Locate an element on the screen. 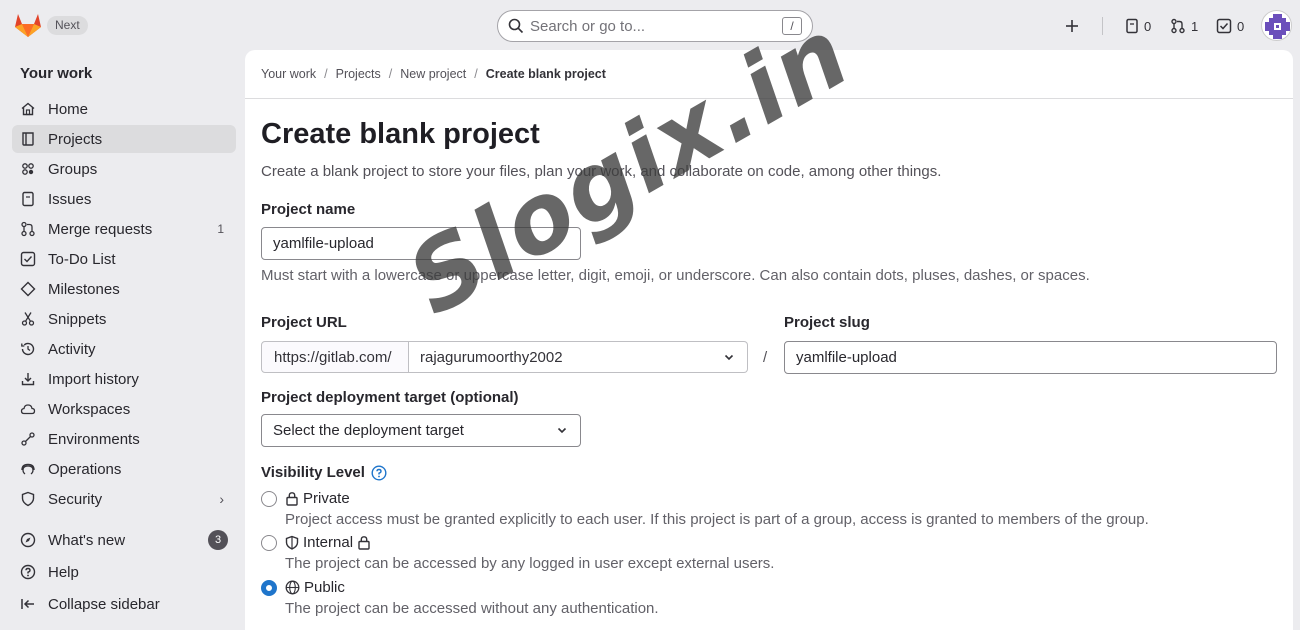 The image size is (1300, 630). sidebar-item-to-do-list: To-Do List is located at coordinates (124, 259).